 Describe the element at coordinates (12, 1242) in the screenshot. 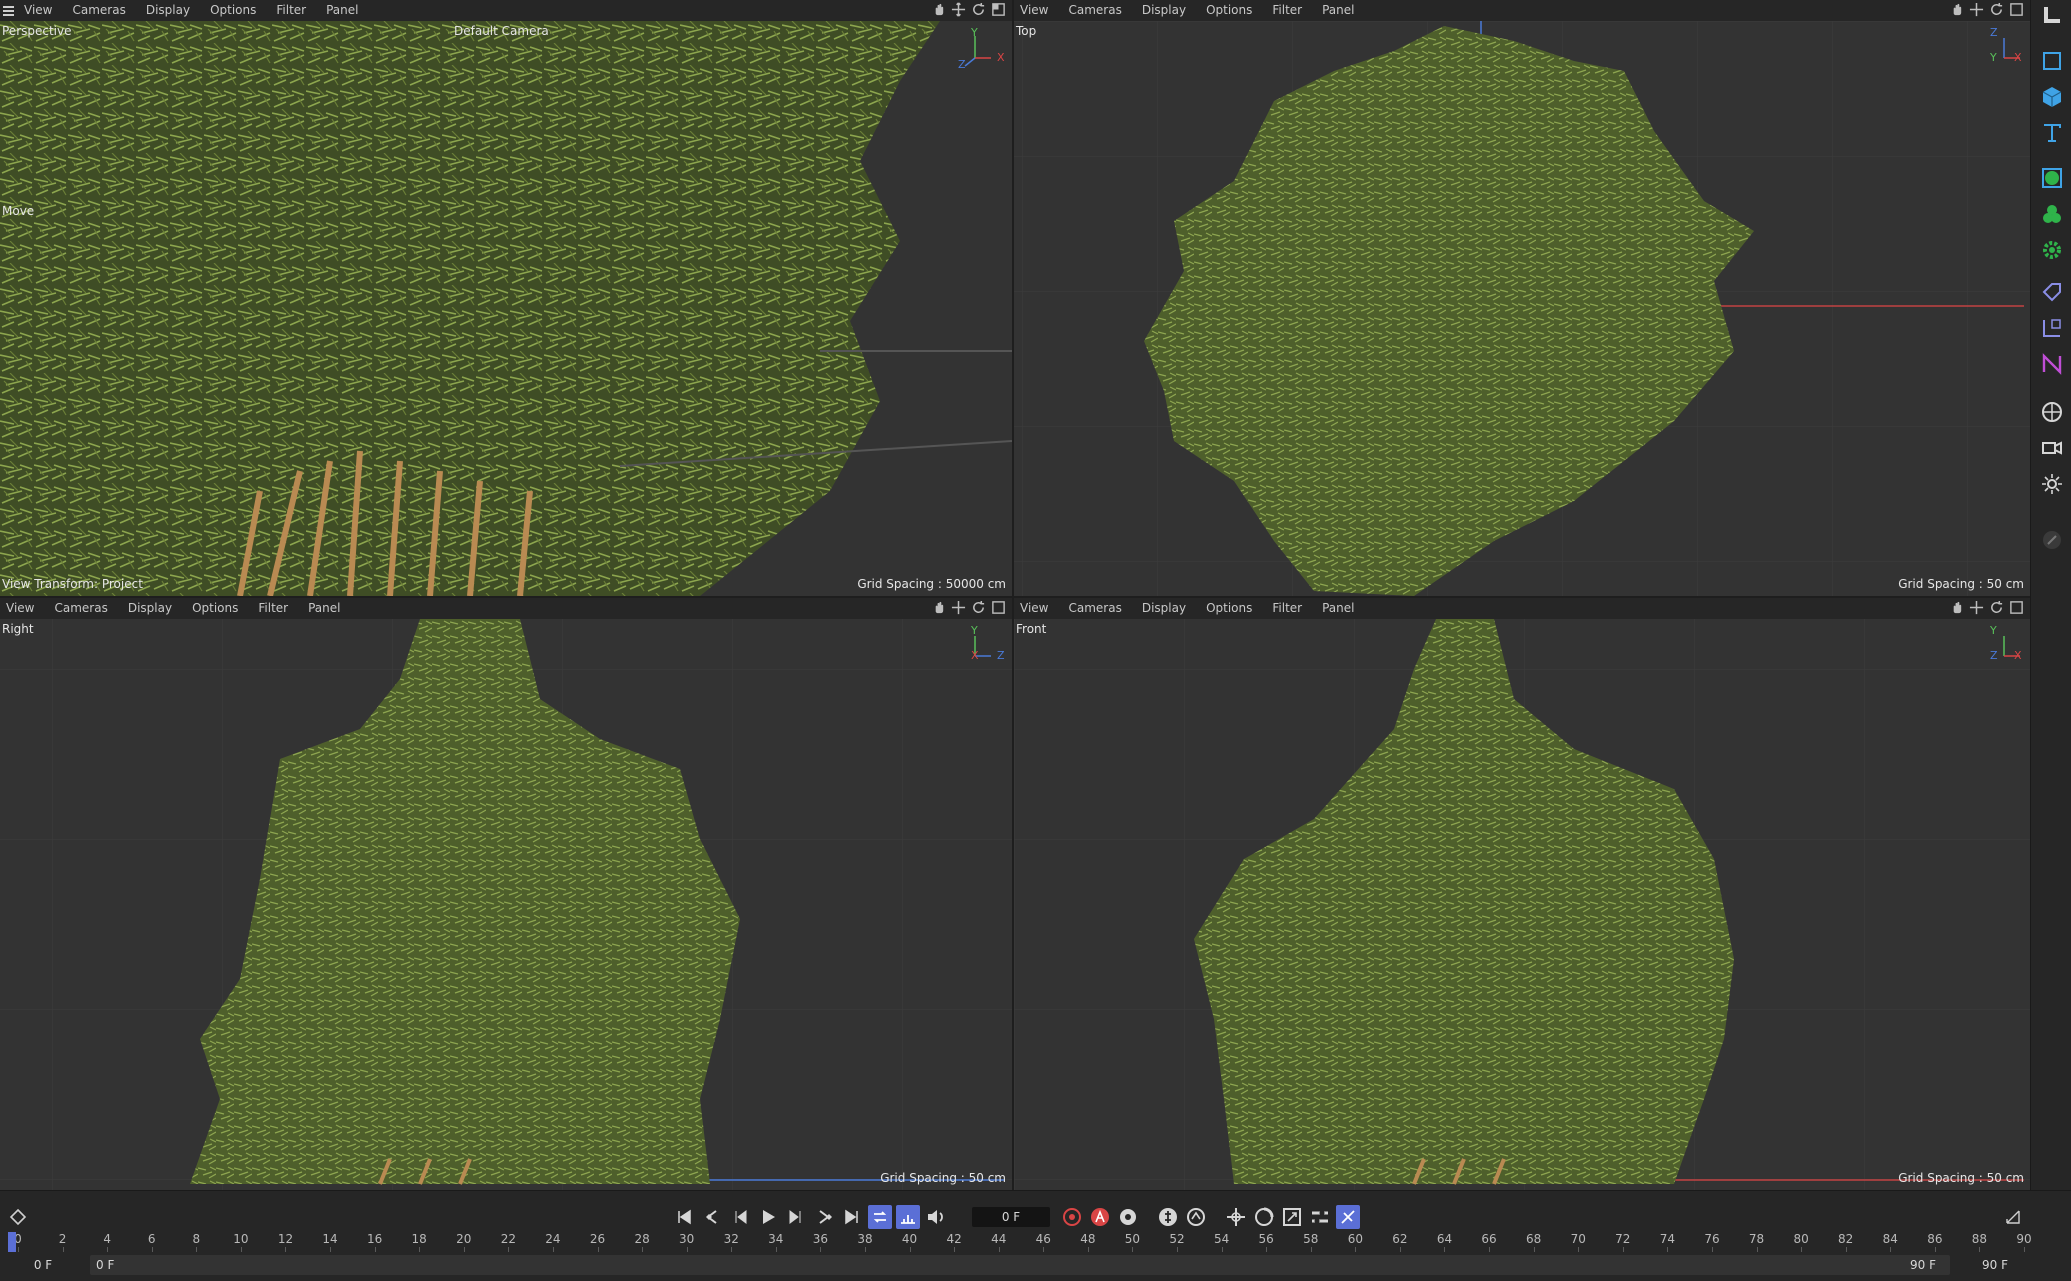

I see `playhead-icon` at that location.